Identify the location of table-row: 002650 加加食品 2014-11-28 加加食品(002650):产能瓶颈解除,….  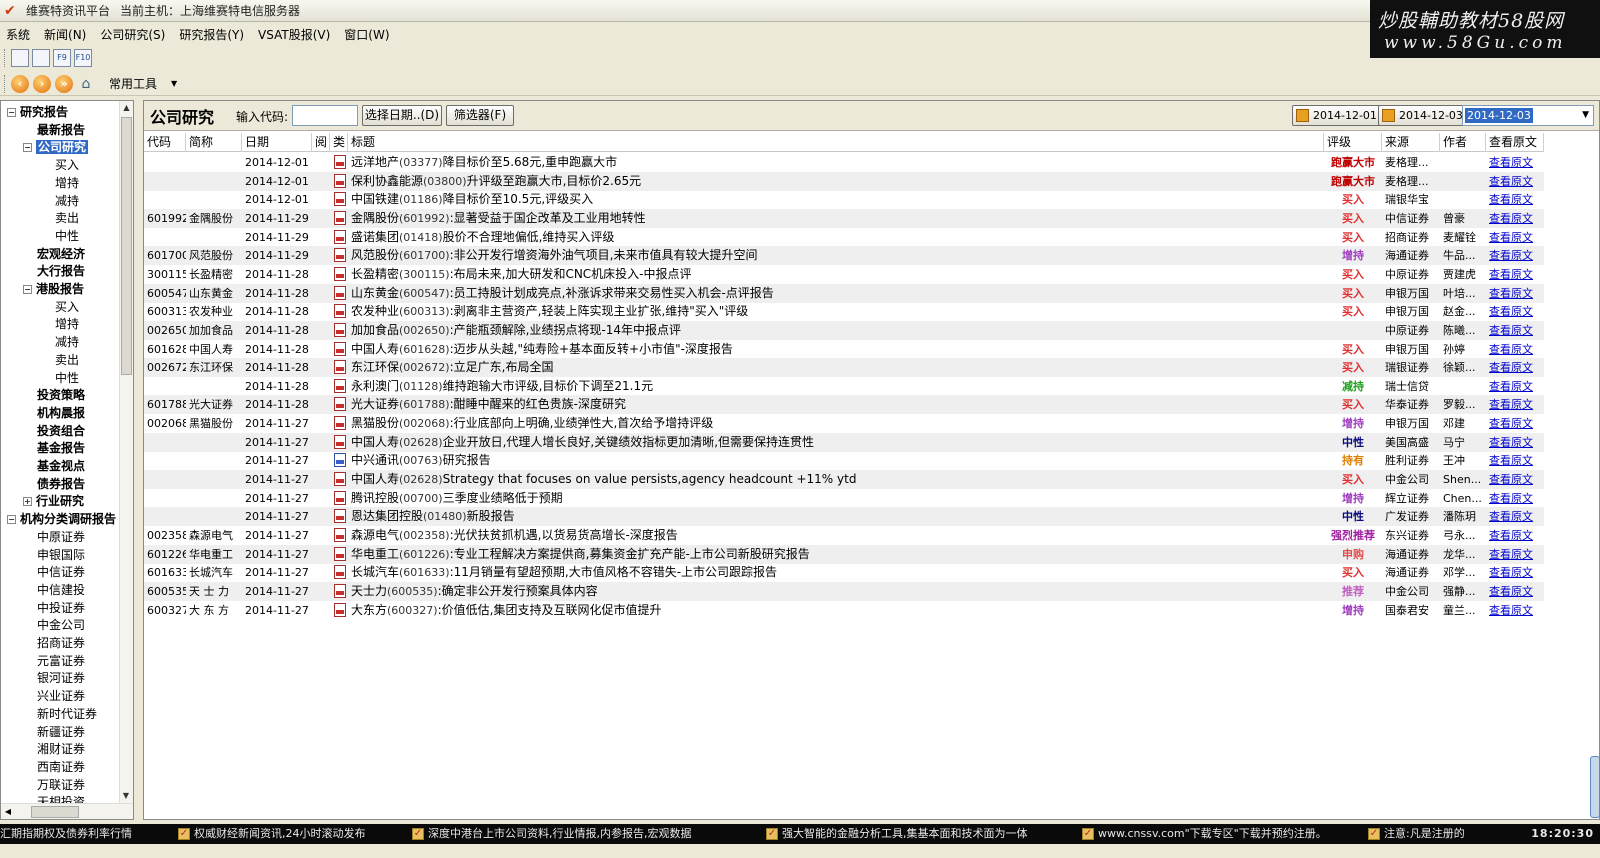
(844, 330).